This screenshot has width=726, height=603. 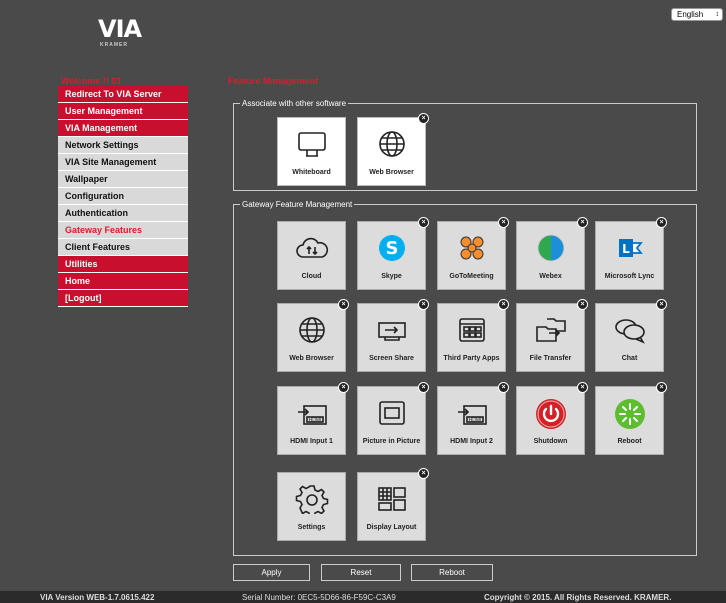 What do you see at coordinates (123, 264) in the screenshot?
I see `sidebar-item-utilities: Utilities` at bounding box center [123, 264].